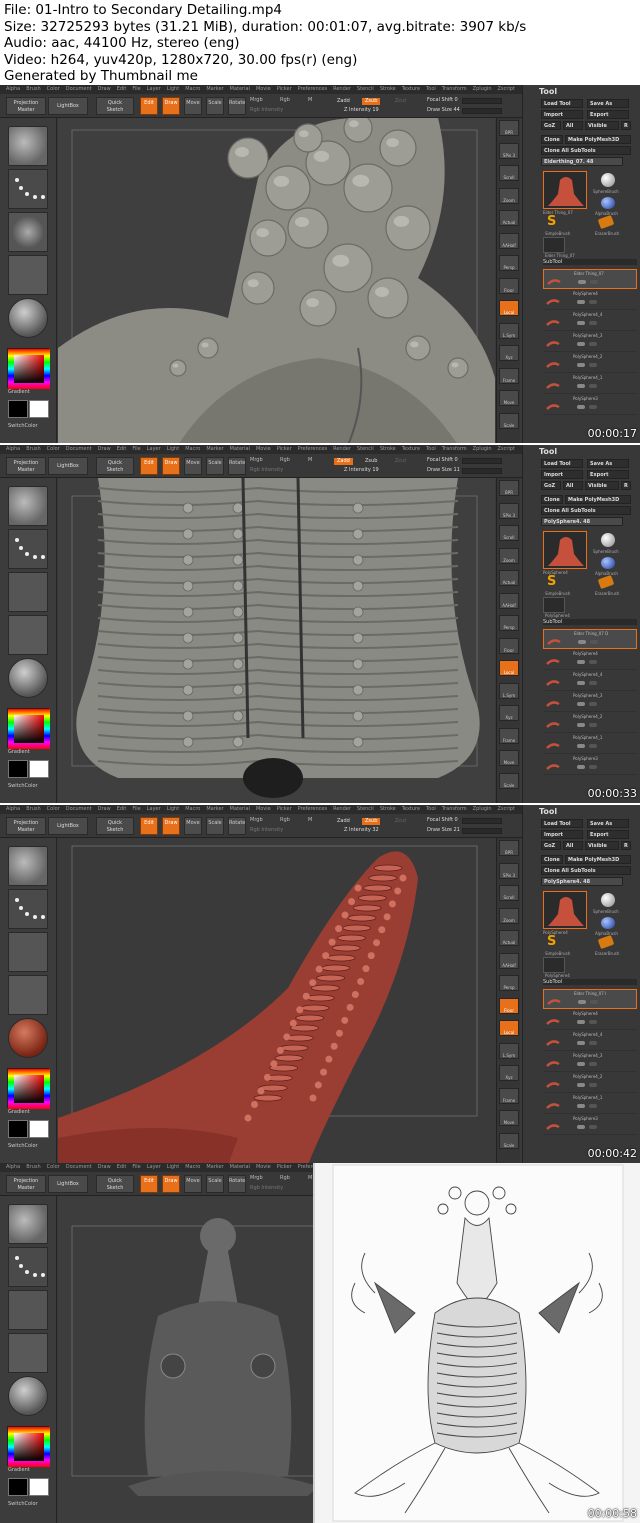 The height and width of the screenshot is (1523, 640). I want to click on brush-swatch, so click(28, 866).